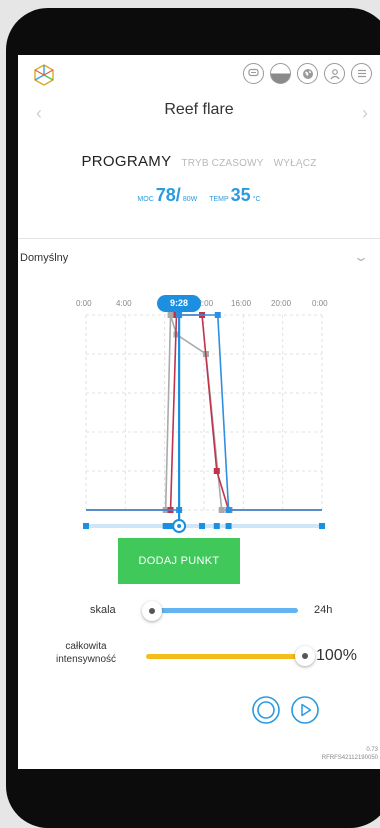 The width and height of the screenshot is (380, 828). I want to click on temp-readout: TEMP 35 °C, so click(234, 195).